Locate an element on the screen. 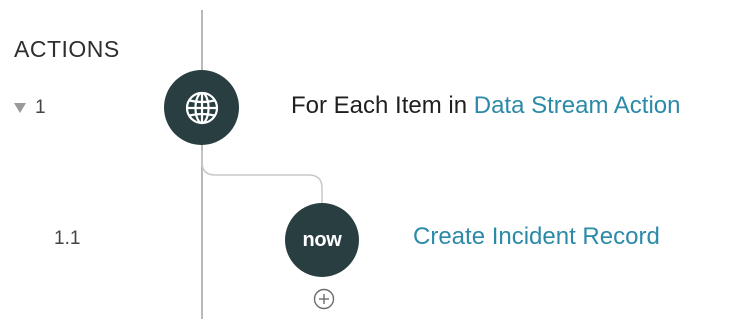 Image resolution: width=740 pixels, height=319 pixels. action-label-prefix: For Each Item in is located at coordinates (382, 105).